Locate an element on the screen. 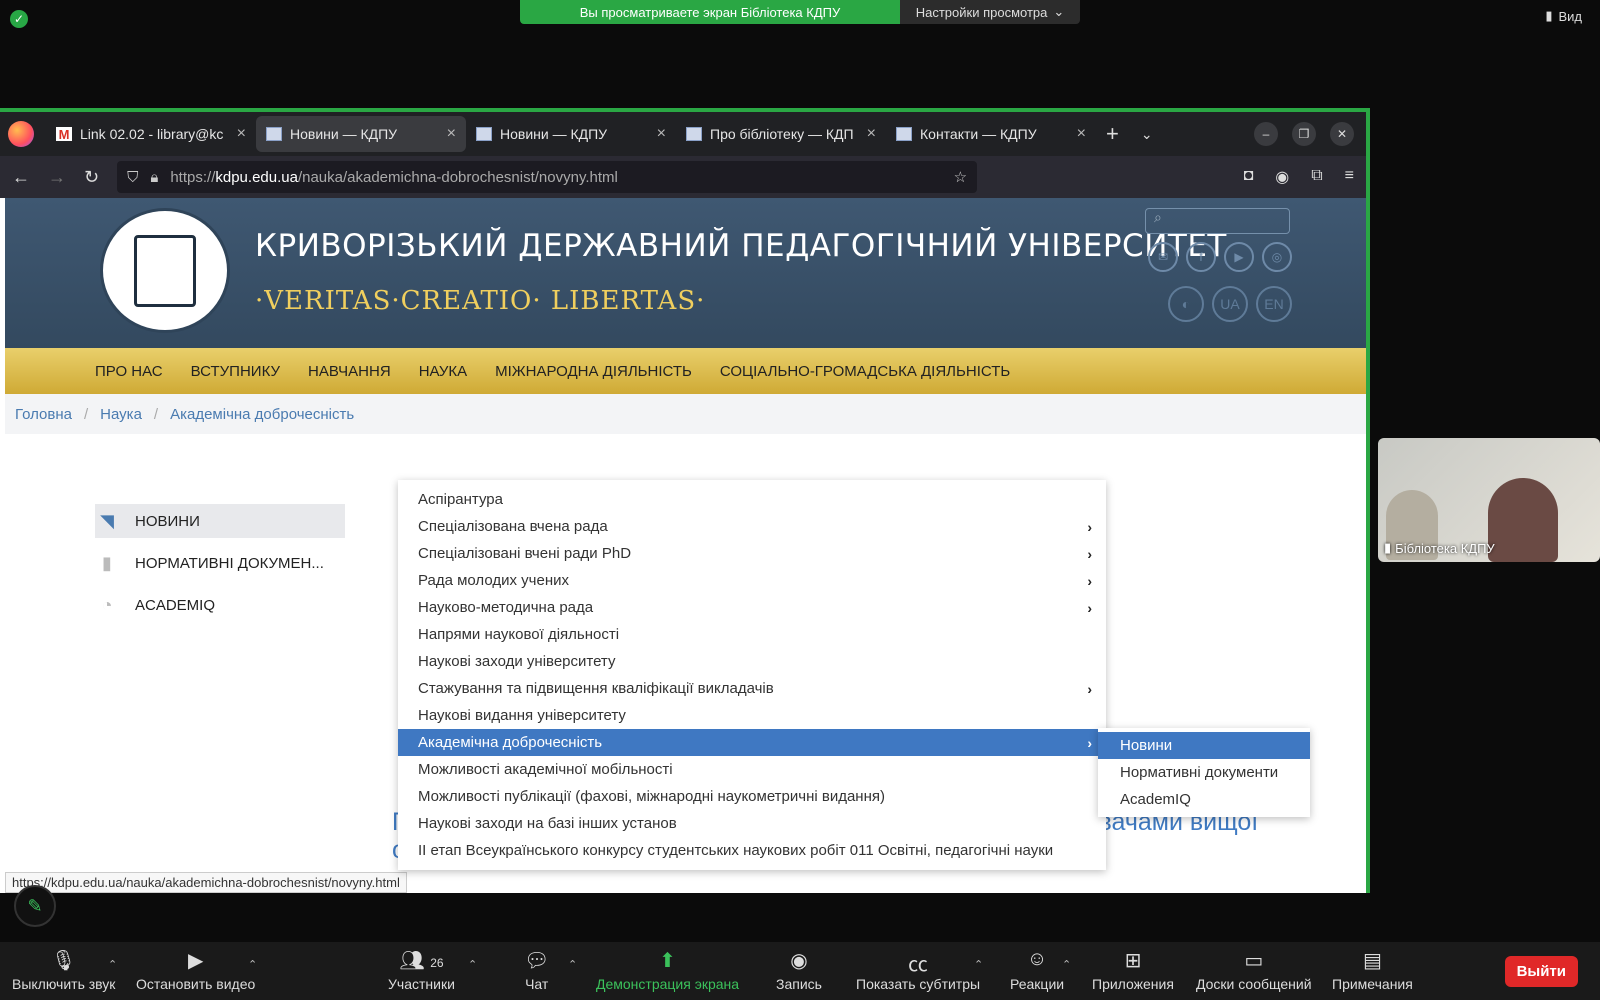 The height and width of the screenshot is (1000, 1600). tab-contacts: Контакти — КДПУ × is located at coordinates (991, 134).